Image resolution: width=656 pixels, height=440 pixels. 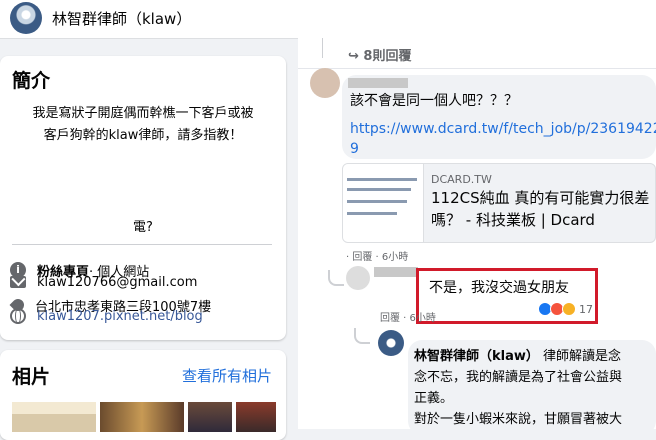 I want to click on reaction-count: 17, so click(x=586, y=309).